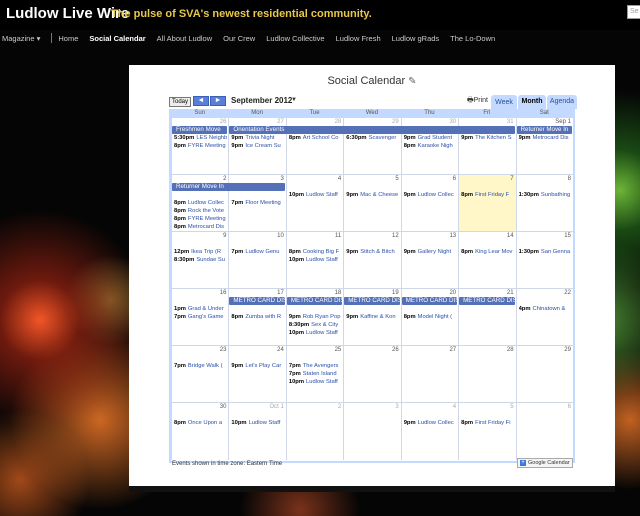 The width and height of the screenshot is (640, 516). Describe the element at coordinates (510, 350) in the screenshot. I see `day-number: 28` at that location.